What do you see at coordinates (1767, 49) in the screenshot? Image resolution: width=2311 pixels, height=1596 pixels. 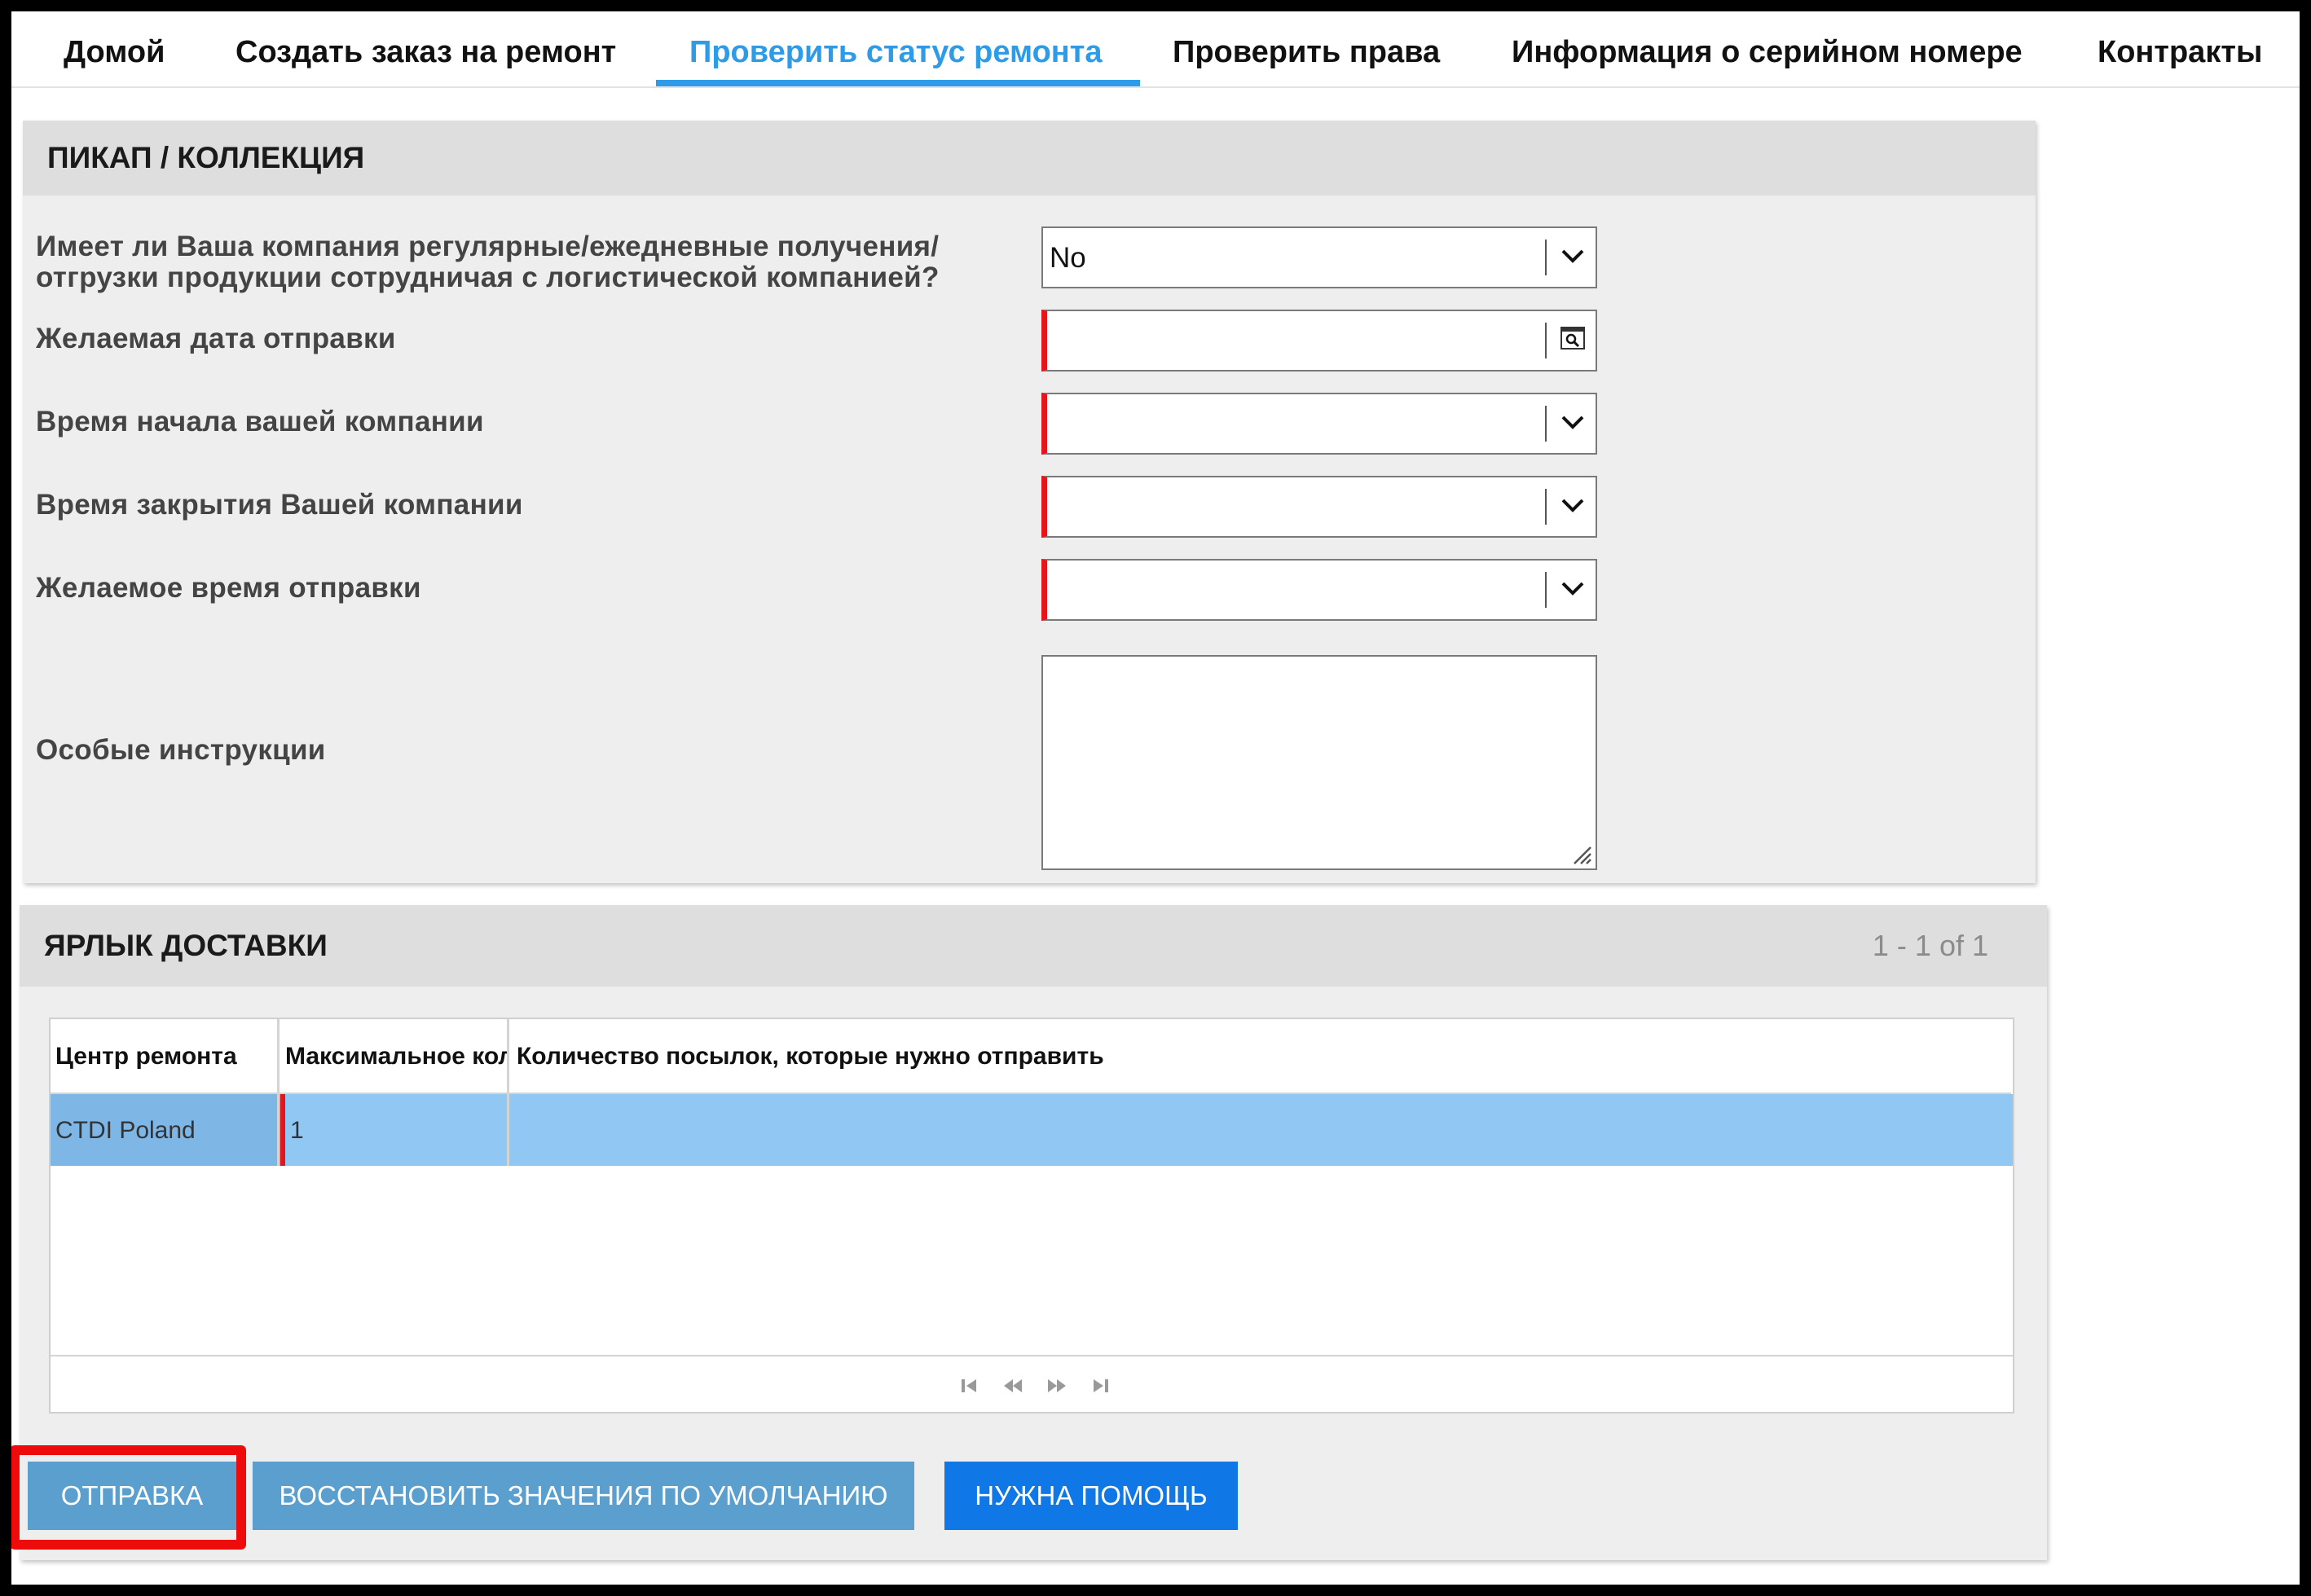 I see `tab-serial-number-info: Информация о серийном номере` at bounding box center [1767, 49].